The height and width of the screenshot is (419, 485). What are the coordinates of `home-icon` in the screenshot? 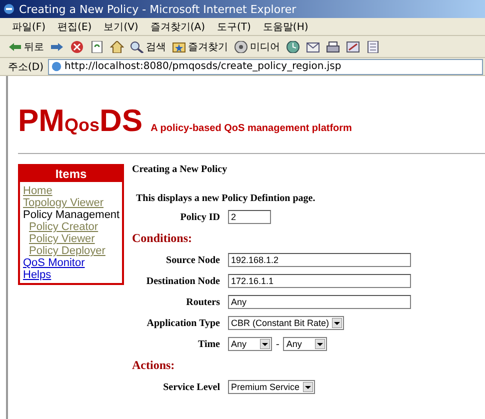 It's located at (117, 46).